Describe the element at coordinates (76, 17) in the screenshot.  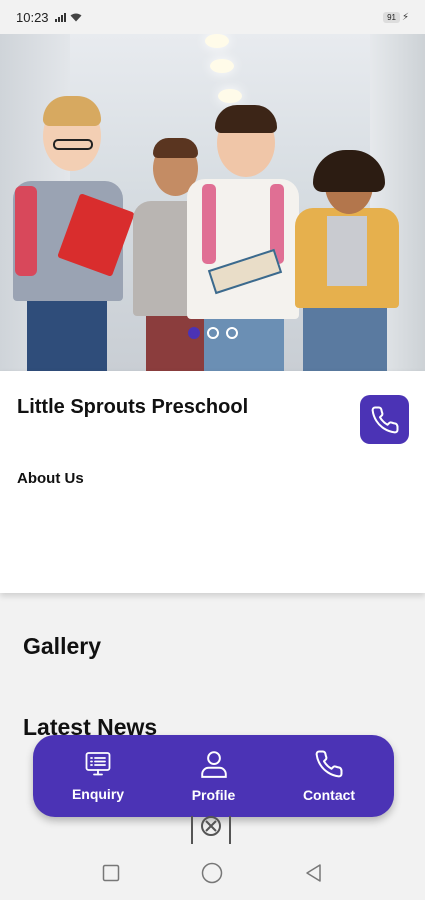
I see `wifi-icon` at that location.